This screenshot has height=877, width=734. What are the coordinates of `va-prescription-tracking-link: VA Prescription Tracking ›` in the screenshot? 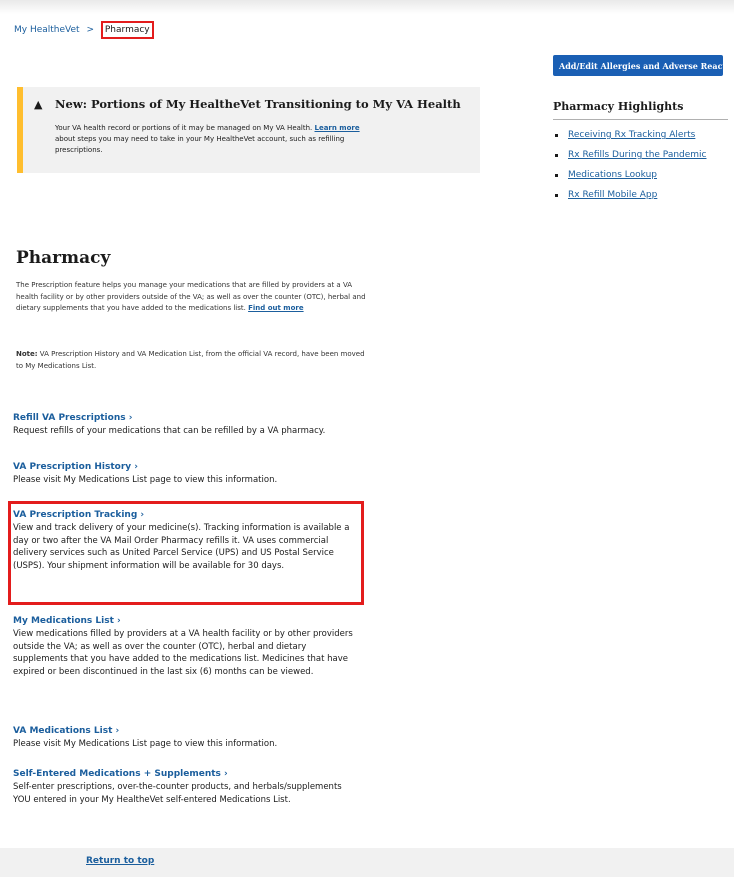 It's located at (185, 515).